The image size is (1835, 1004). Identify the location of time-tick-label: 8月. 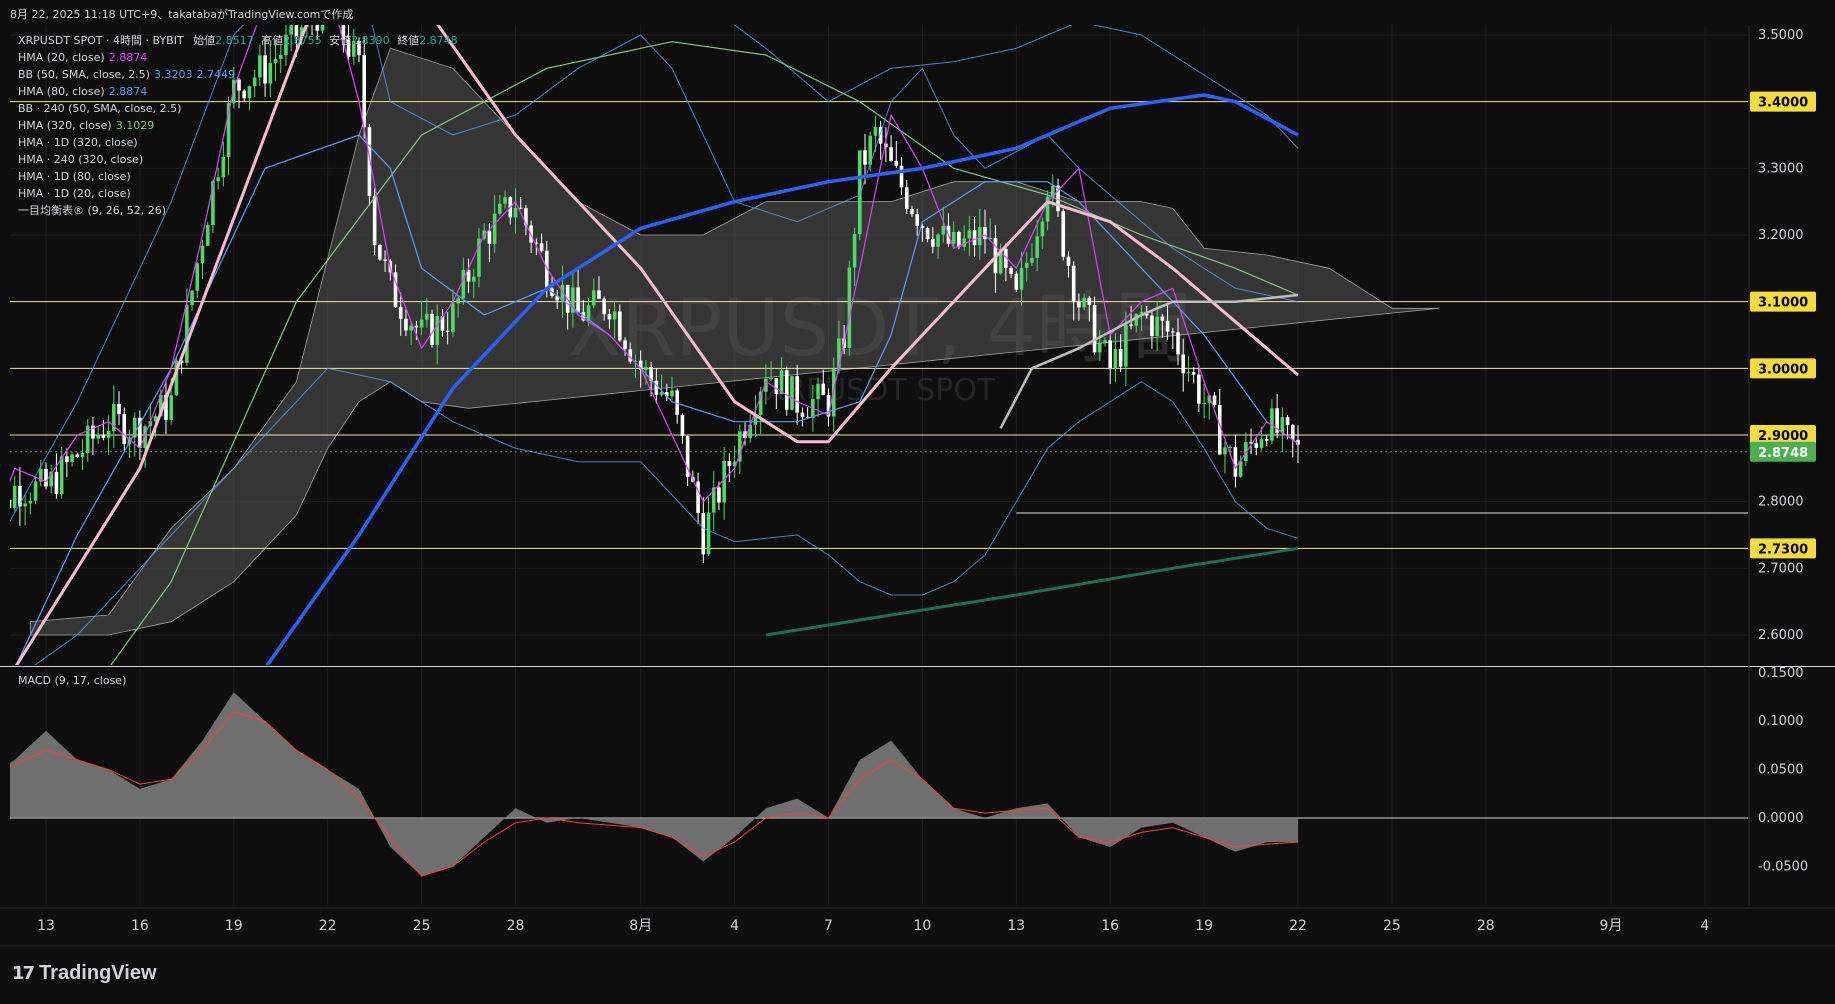
(640, 926).